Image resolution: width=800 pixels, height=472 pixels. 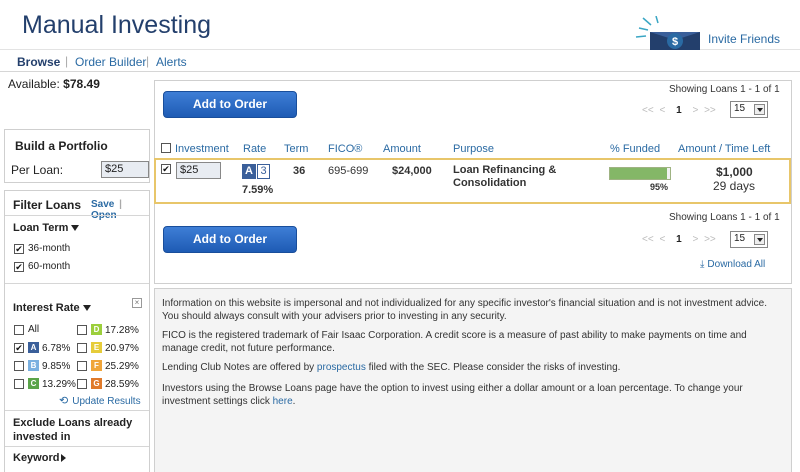 What do you see at coordinates (96, 347) in the screenshot?
I see `grade-badge-e: E` at bounding box center [96, 347].